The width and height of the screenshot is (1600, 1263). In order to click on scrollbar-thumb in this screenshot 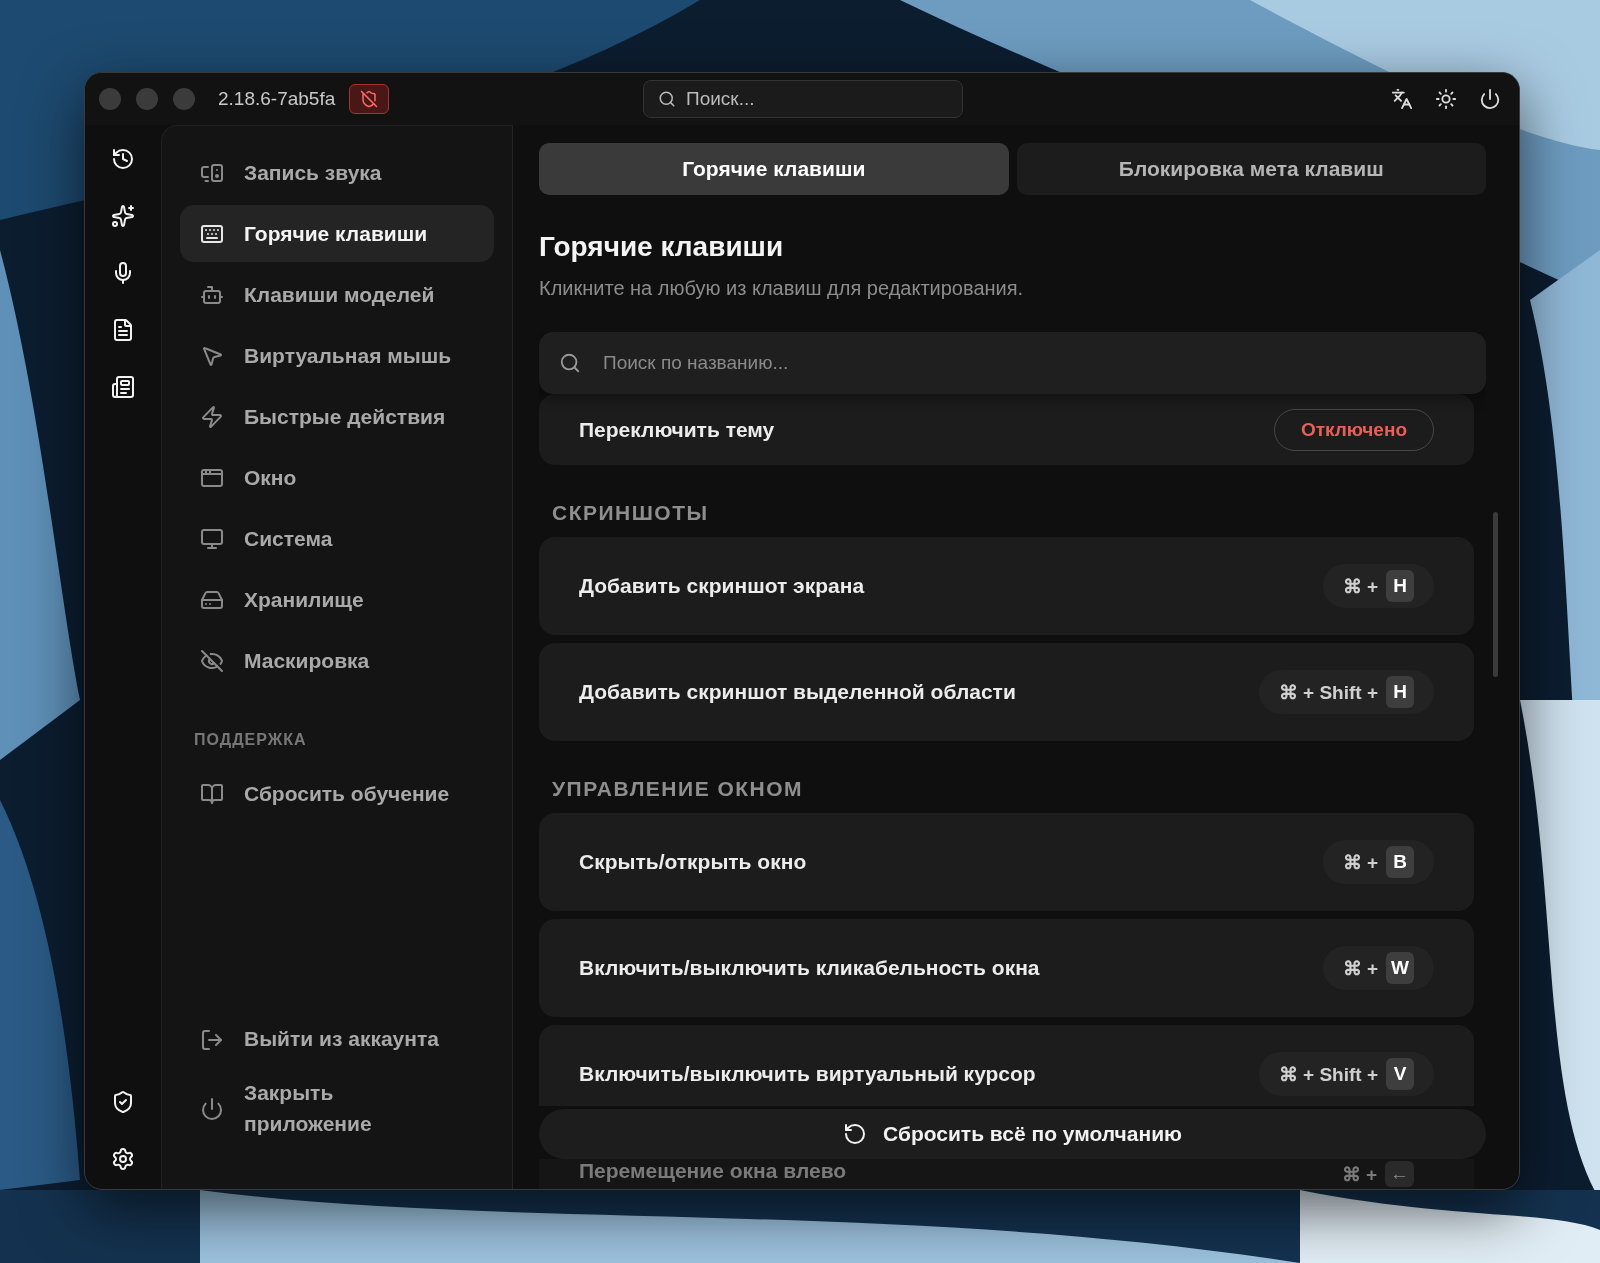, I will do `click(1495, 594)`.